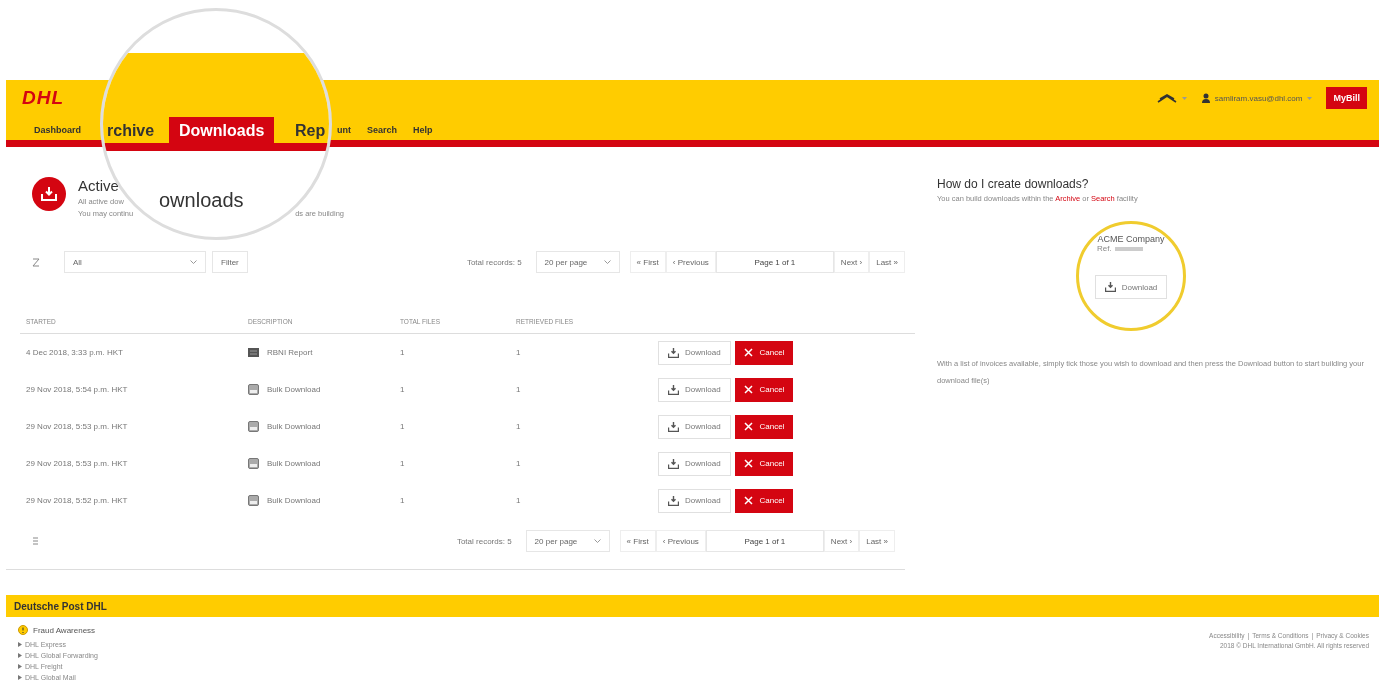 The image size is (1385, 697). Describe the element at coordinates (692, 606) in the screenshot. I see `footer-brand: Deutsche Post DHL` at that location.